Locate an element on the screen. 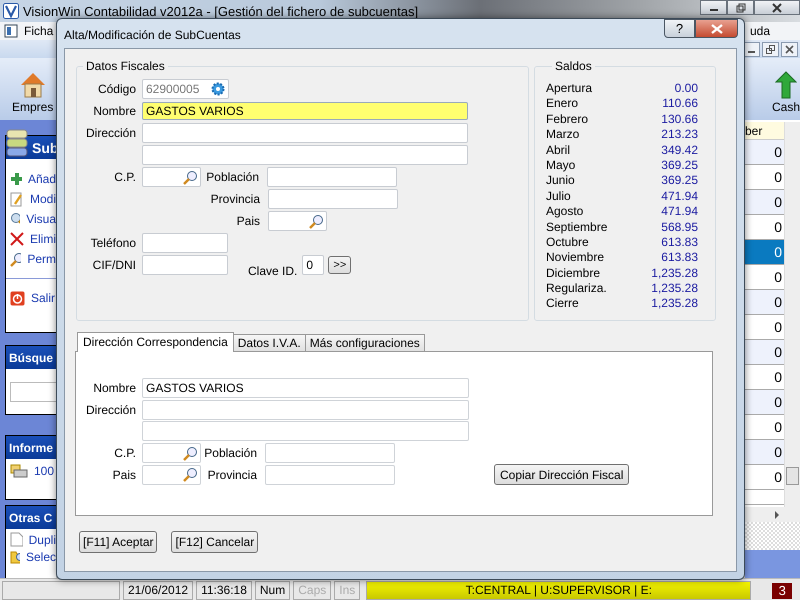 The width and height of the screenshot is (800, 600). arrow-icon is located at coordinates (777, 514).